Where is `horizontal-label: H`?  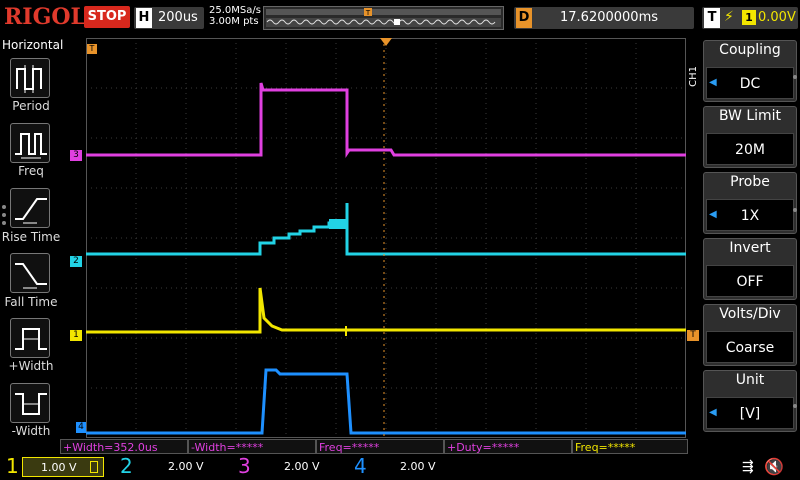 horizontal-label: H is located at coordinates (144, 18).